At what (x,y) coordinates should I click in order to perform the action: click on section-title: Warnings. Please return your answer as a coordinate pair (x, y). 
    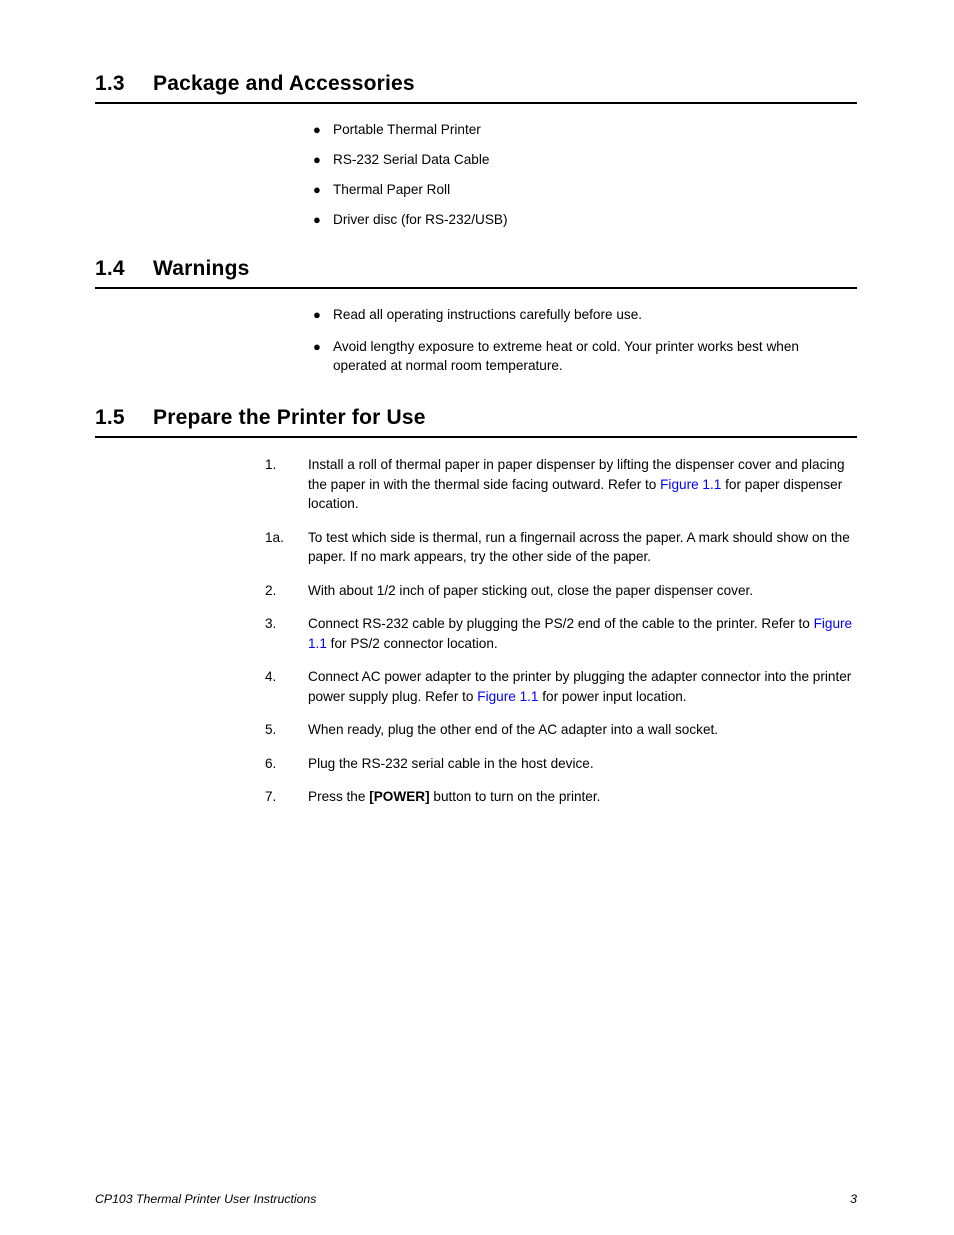
    Looking at the image, I should click on (201, 268).